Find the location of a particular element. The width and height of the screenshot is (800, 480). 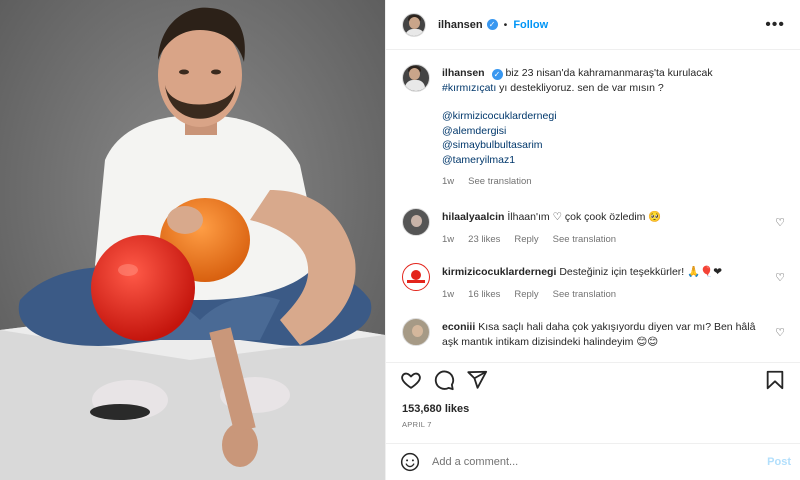

comment-text: Desteğiniz için teşekkürler! 🙏🎈❤ is located at coordinates (641, 272).